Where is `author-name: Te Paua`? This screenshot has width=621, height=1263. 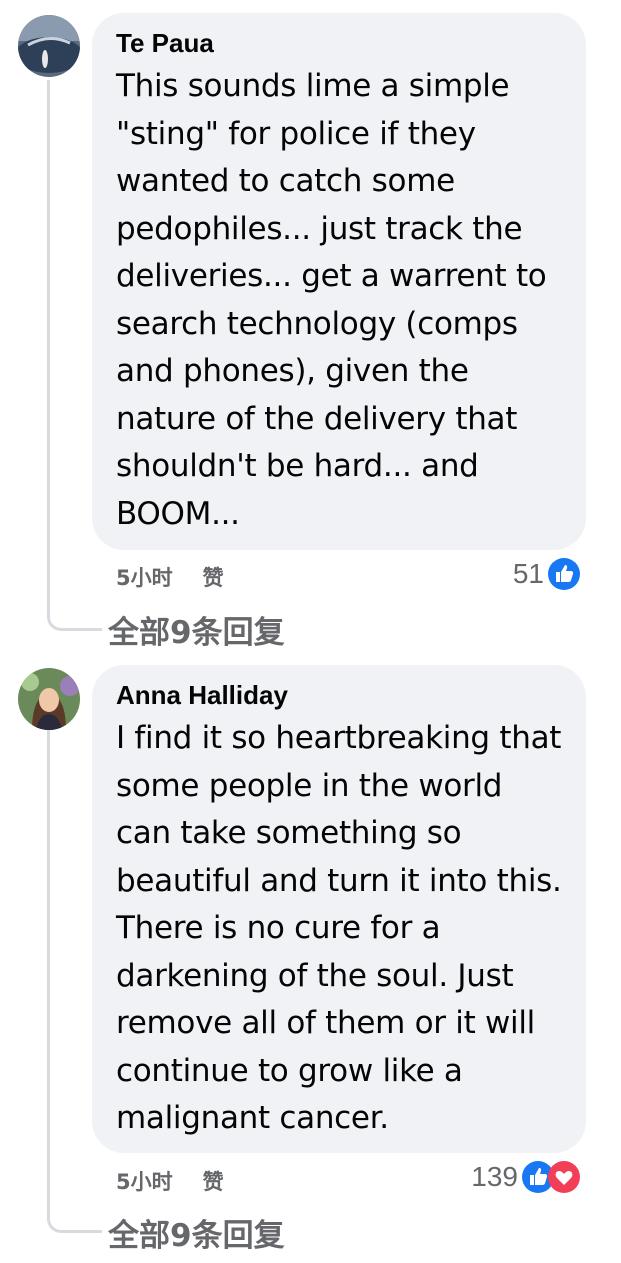
author-name: Te Paua is located at coordinates (341, 43).